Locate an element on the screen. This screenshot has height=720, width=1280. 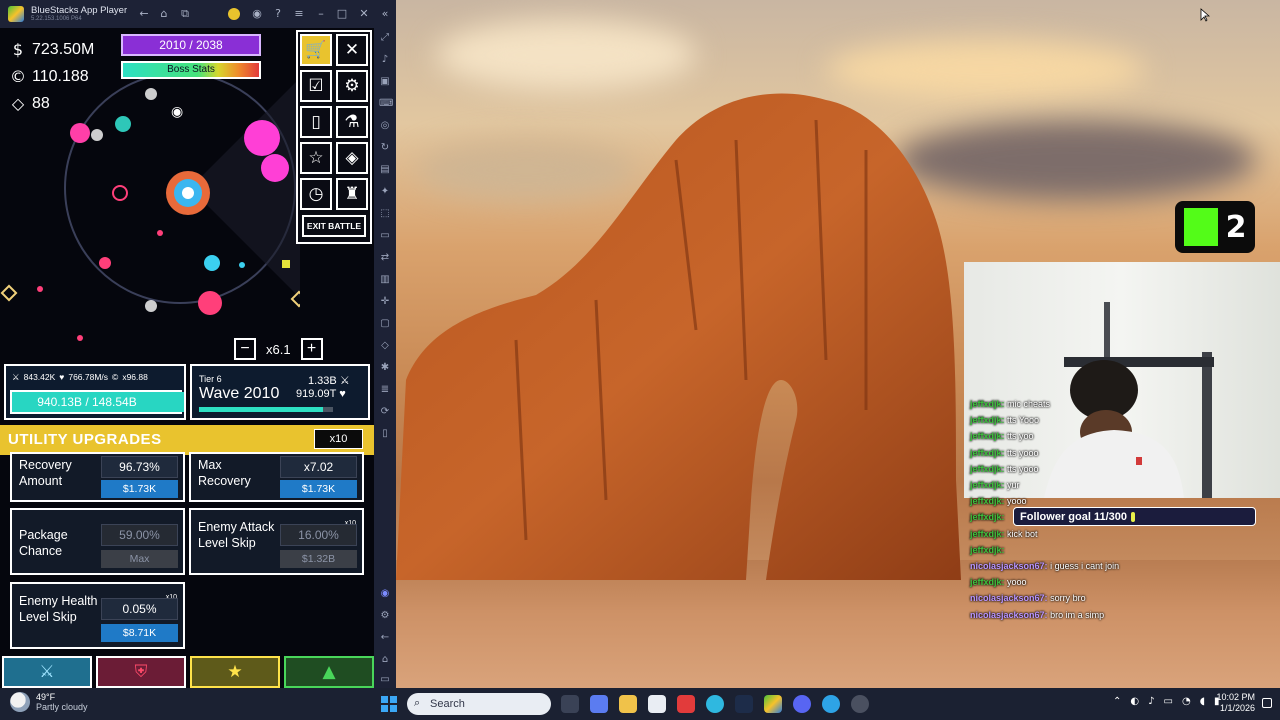
shake-icon: ▢ is located at coordinates (385, 324).